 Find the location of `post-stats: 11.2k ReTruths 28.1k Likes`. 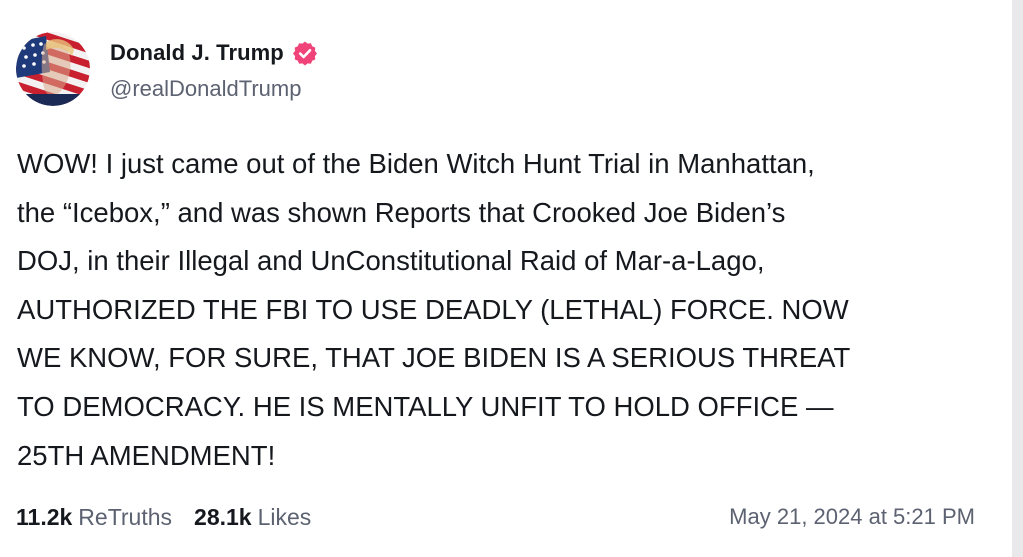

post-stats: 11.2k ReTruths 28.1k Likes is located at coordinates (174, 517).